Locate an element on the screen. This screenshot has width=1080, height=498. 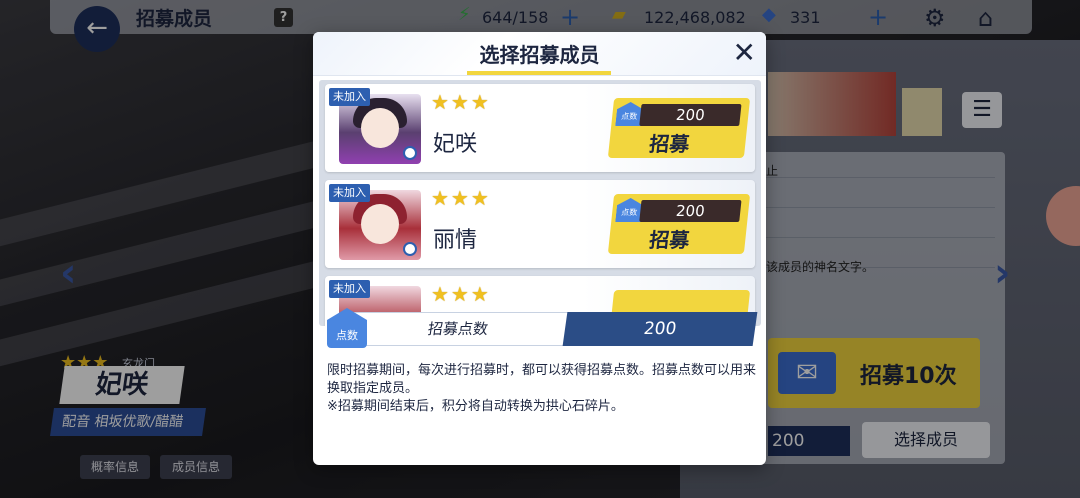
recruit-points-value: 200 is located at coordinates (660, 329).